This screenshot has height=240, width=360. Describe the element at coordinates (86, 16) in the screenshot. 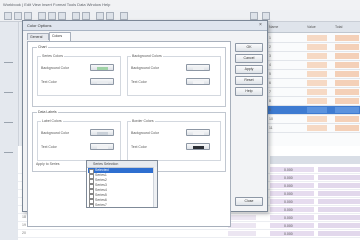

I see `redo-icon` at that location.